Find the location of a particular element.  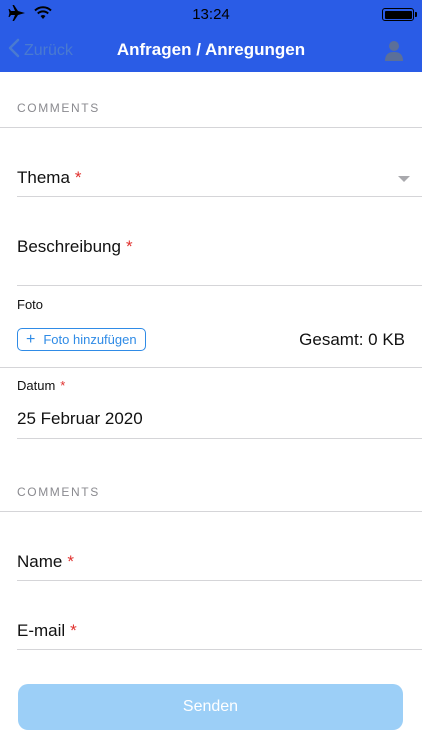

status-bar: 13:24 is located at coordinates (211, 14).